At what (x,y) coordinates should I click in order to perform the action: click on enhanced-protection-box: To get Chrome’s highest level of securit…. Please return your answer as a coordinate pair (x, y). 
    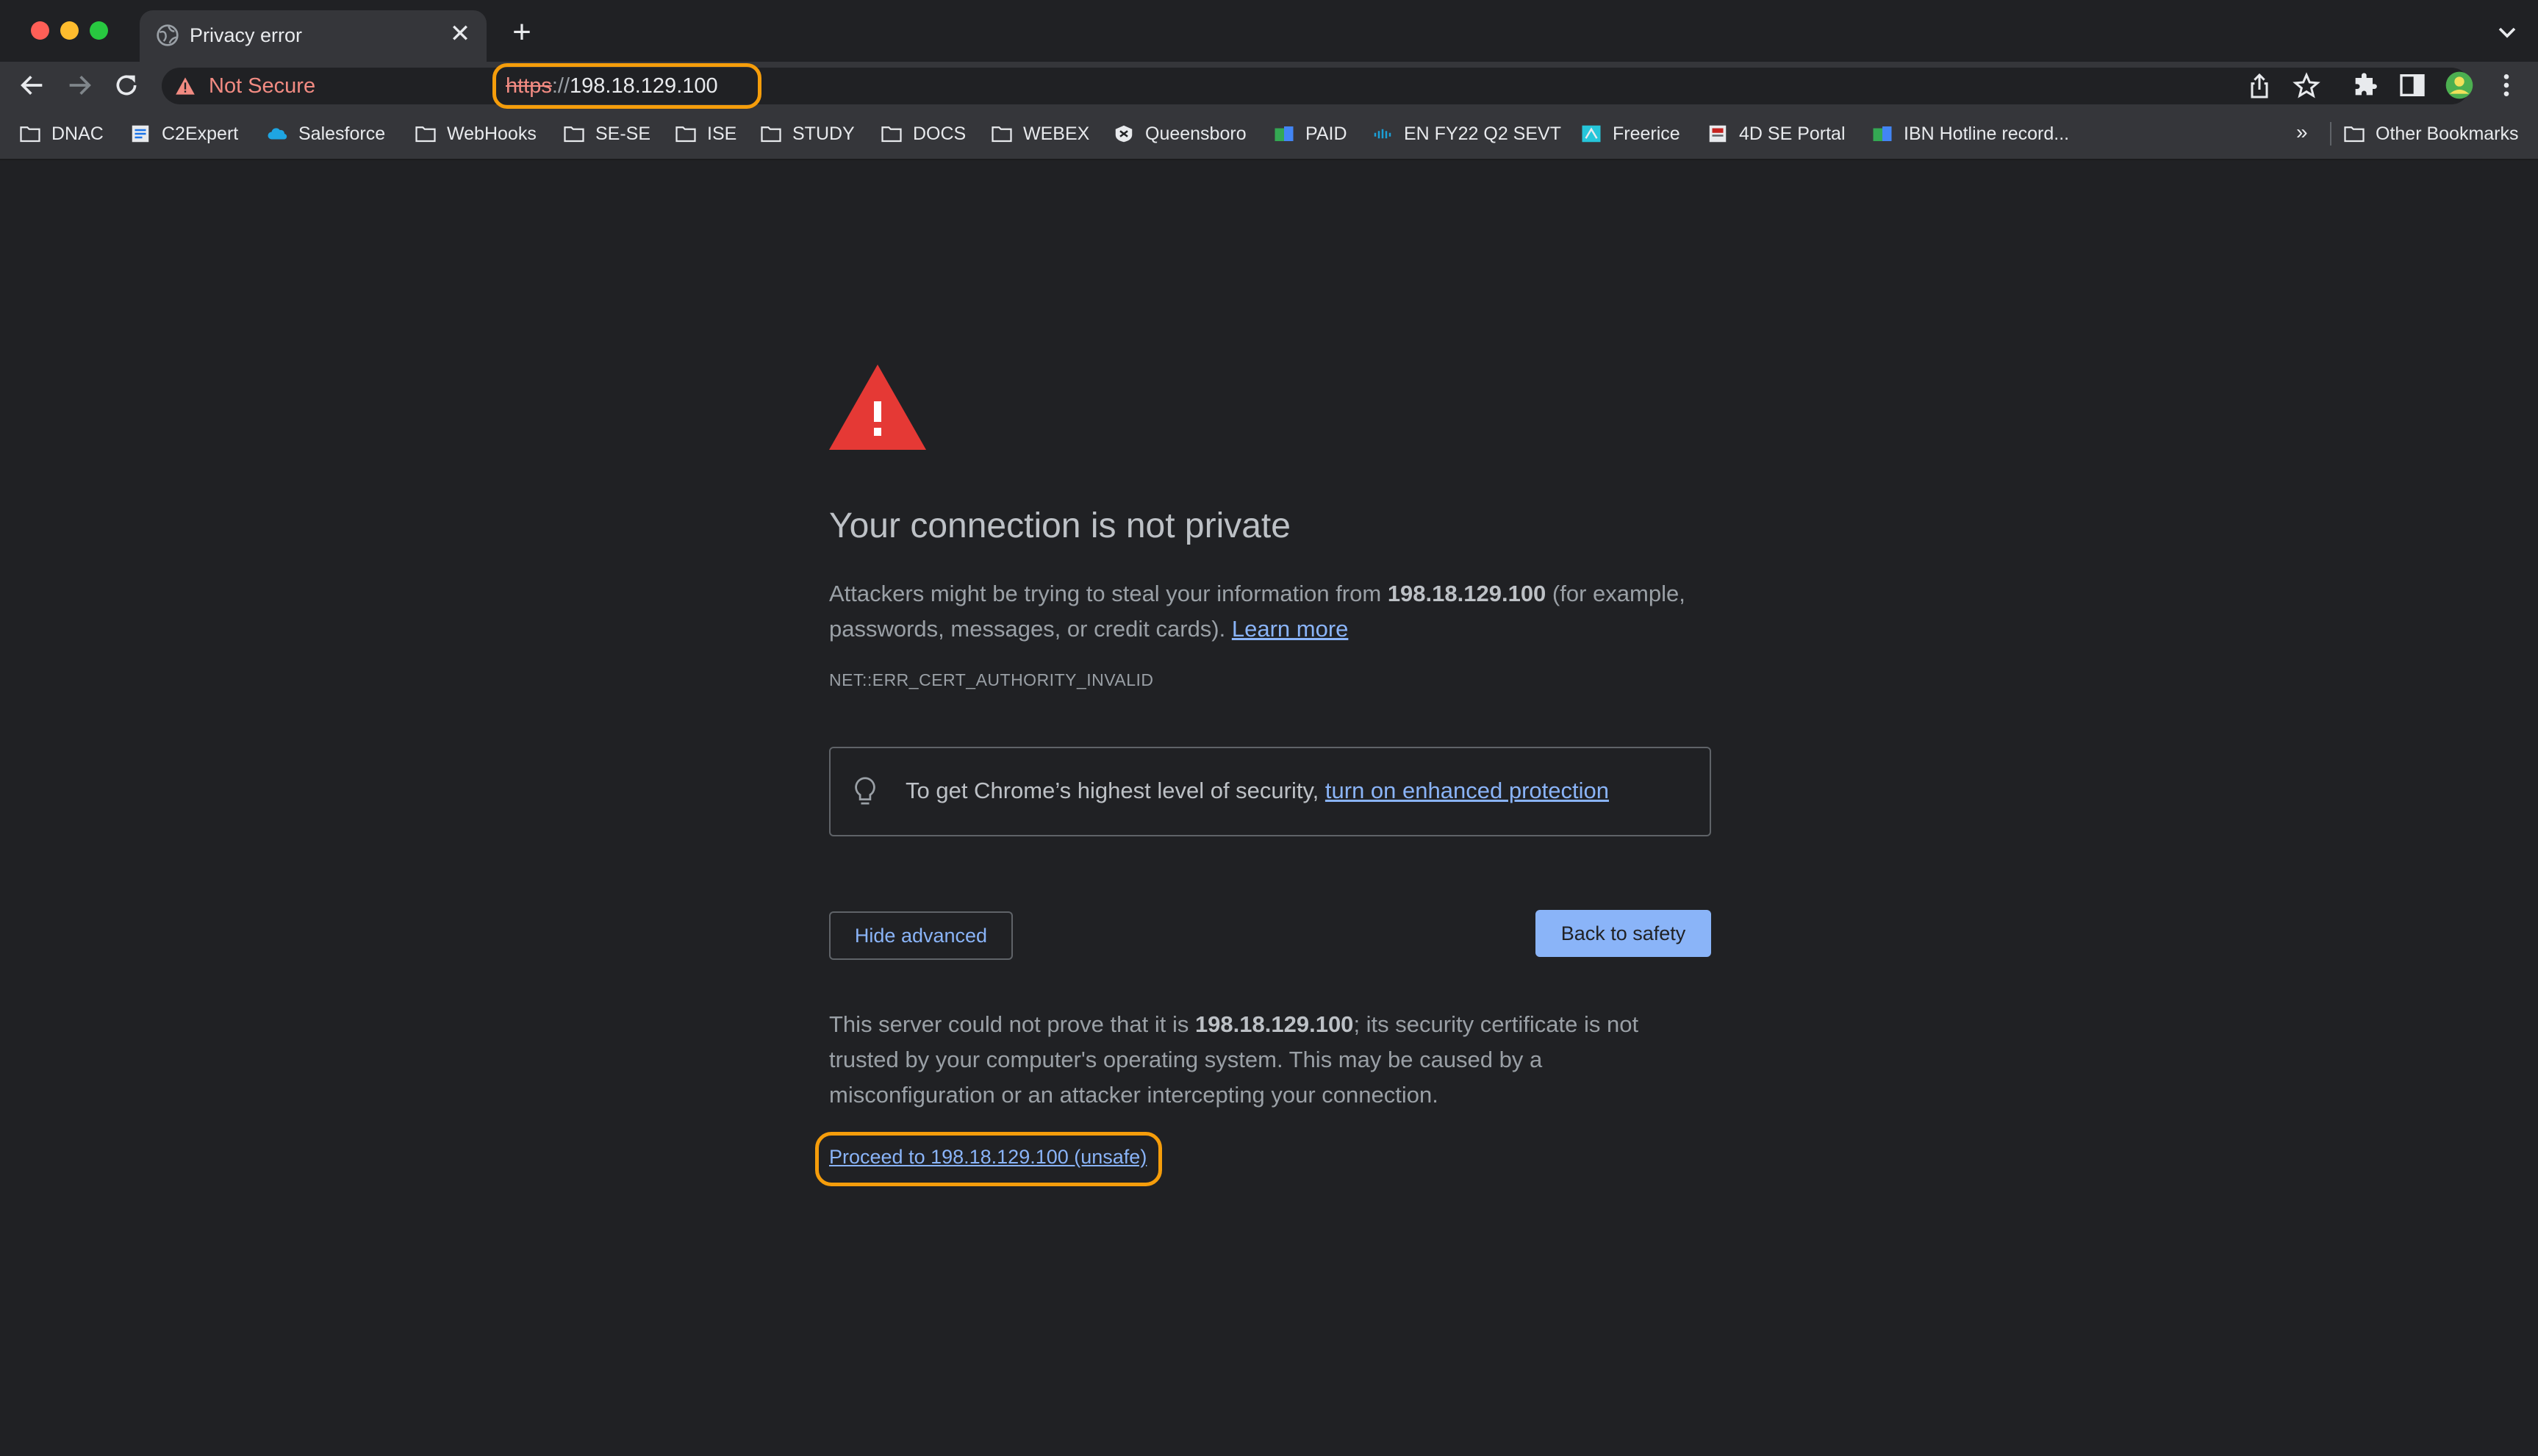
    Looking at the image, I should click on (1270, 792).